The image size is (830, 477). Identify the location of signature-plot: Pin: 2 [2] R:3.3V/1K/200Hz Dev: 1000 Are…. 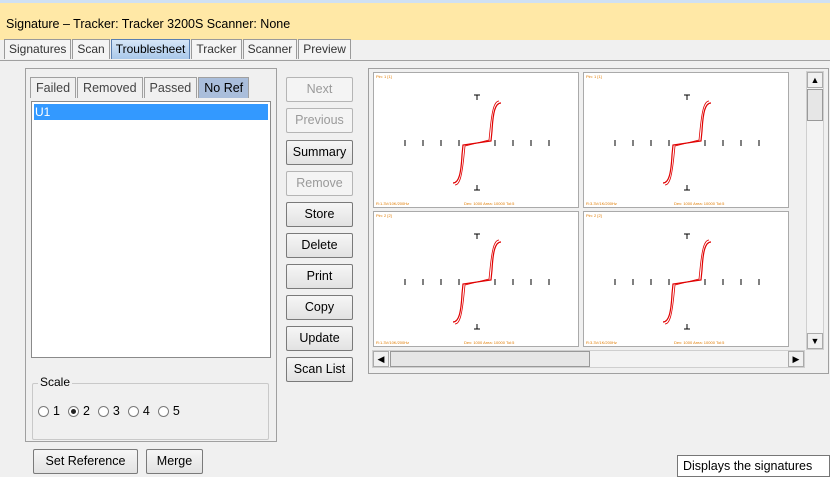
(686, 279).